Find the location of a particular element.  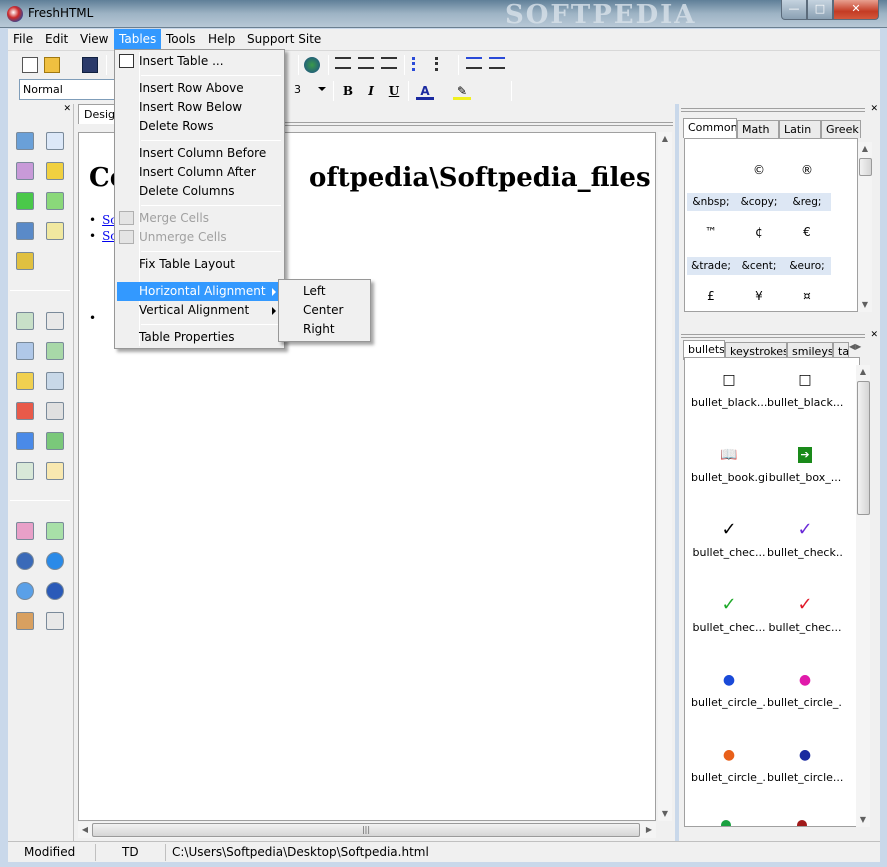

italic-button: I is located at coordinates (371, 91).